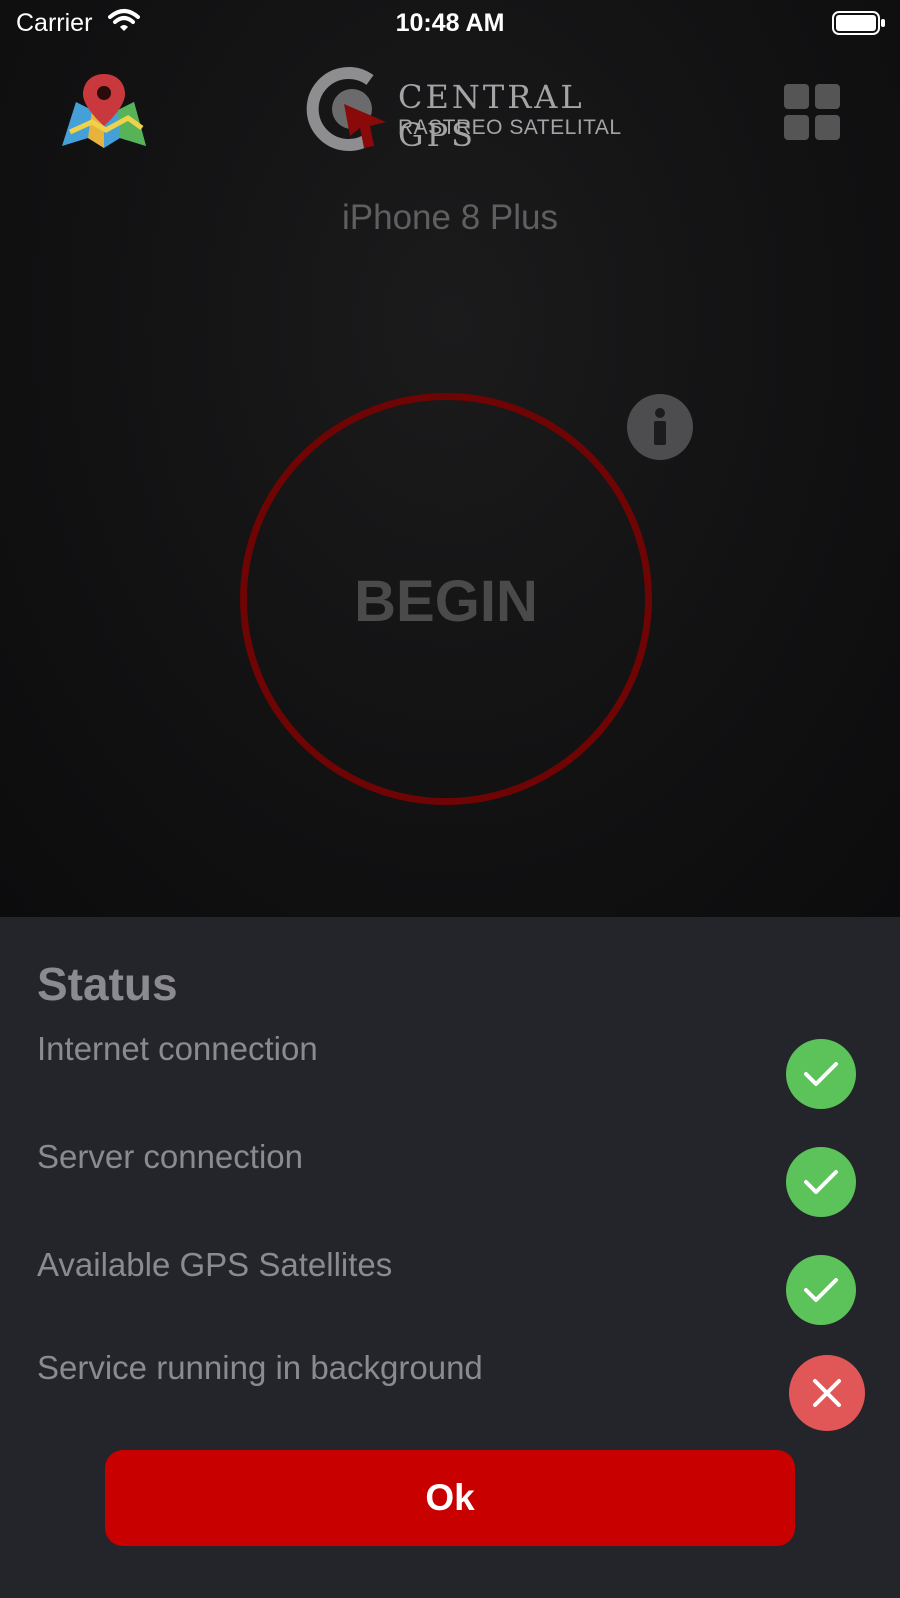 The image size is (900, 1598). I want to click on status-label-internet: Internet connection, so click(177, 1048).